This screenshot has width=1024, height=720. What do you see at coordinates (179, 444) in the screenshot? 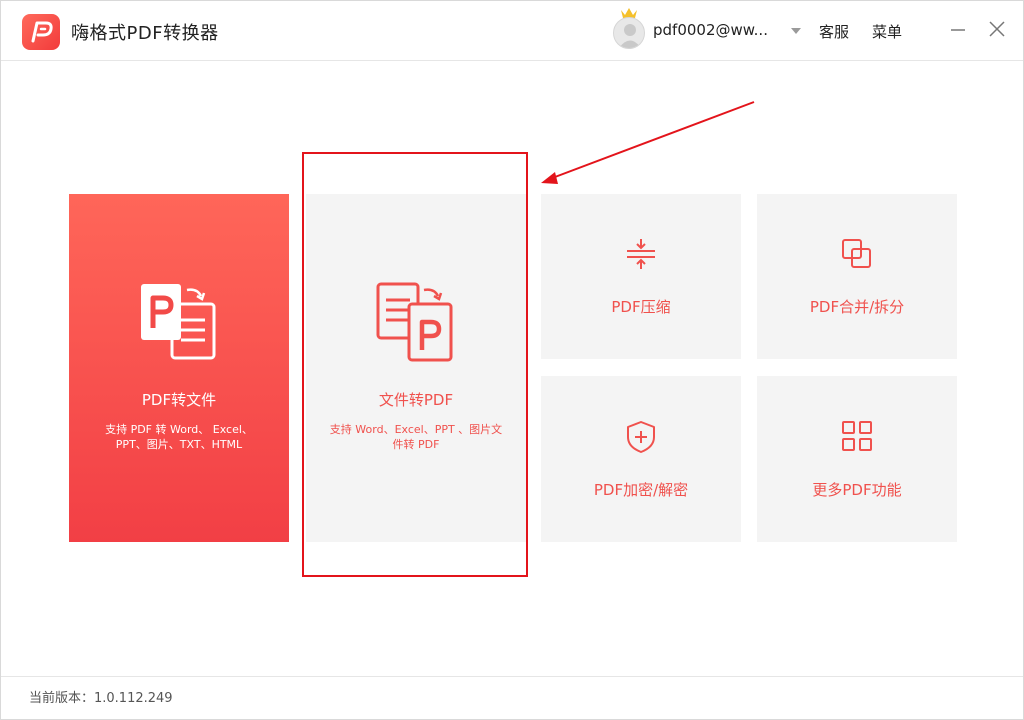
I see `pdf-to-file-desc-line2: PPT、图片、TXT、HTML` at bounding box center [179, 444].